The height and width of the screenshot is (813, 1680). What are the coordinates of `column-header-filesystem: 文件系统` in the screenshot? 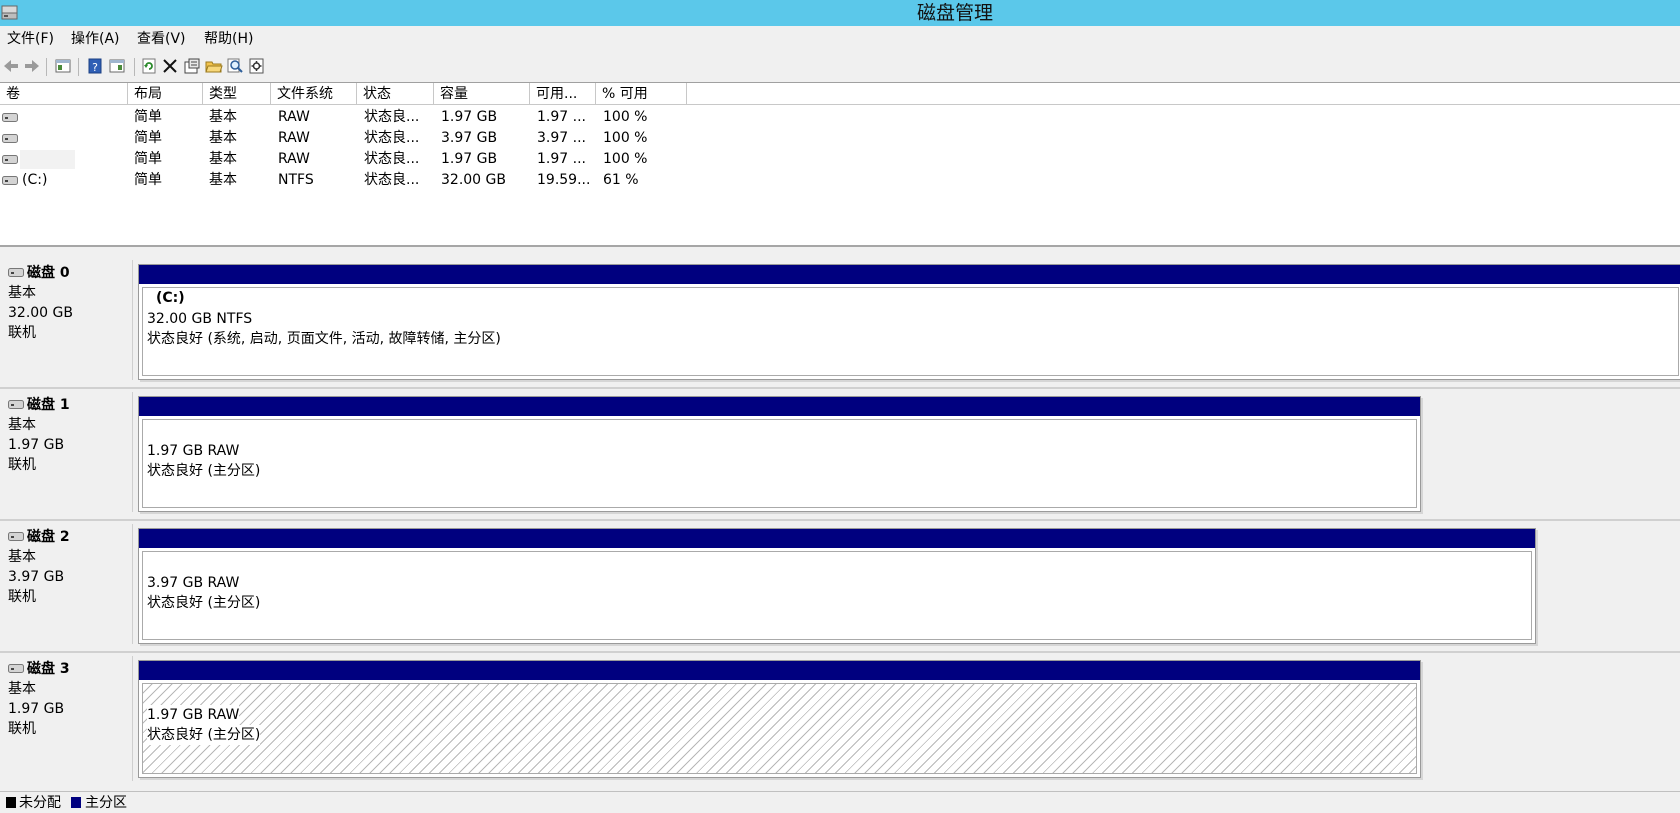 It's located at (314, 94).